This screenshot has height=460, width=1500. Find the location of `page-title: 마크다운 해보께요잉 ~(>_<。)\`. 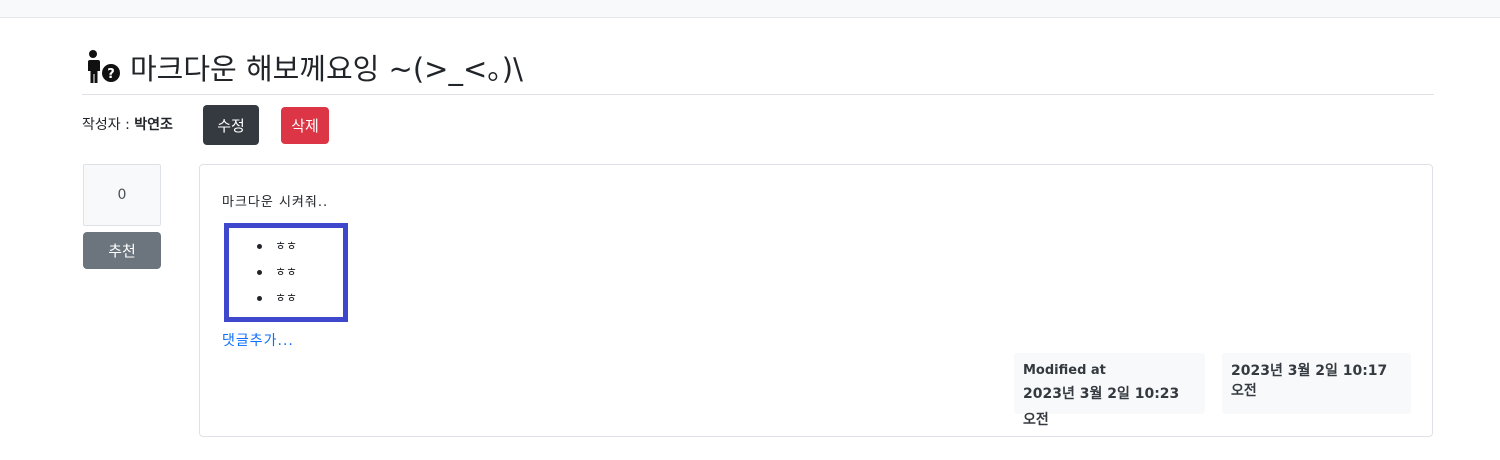

page-title: 마크다운 해보께요잉 ~(>_<。)\ is located at coordinates (326, 69).